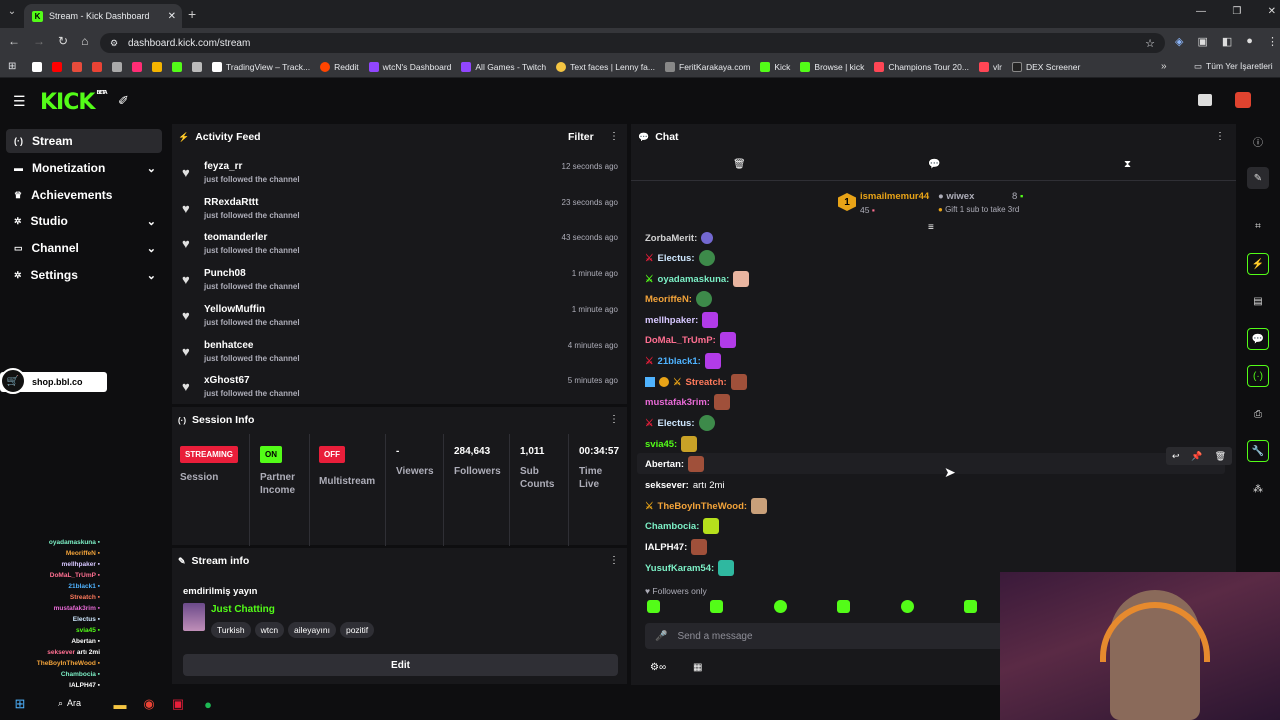  Describe the element at coordinates (1179, 41) in the screenshot. I see `extension-icon: ◈` at that location.